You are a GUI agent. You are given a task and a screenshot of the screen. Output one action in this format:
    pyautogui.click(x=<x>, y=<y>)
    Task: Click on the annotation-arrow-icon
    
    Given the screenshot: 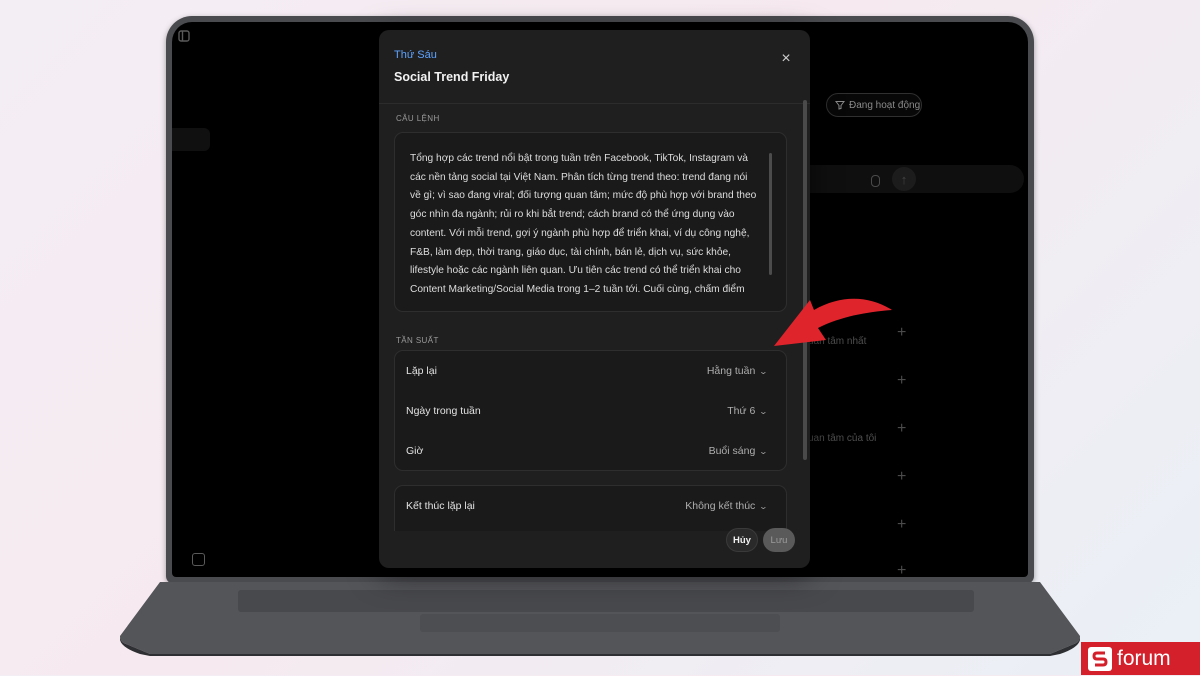 What is the action you would take?
    pyautogui.click(x=833, y=322)
    